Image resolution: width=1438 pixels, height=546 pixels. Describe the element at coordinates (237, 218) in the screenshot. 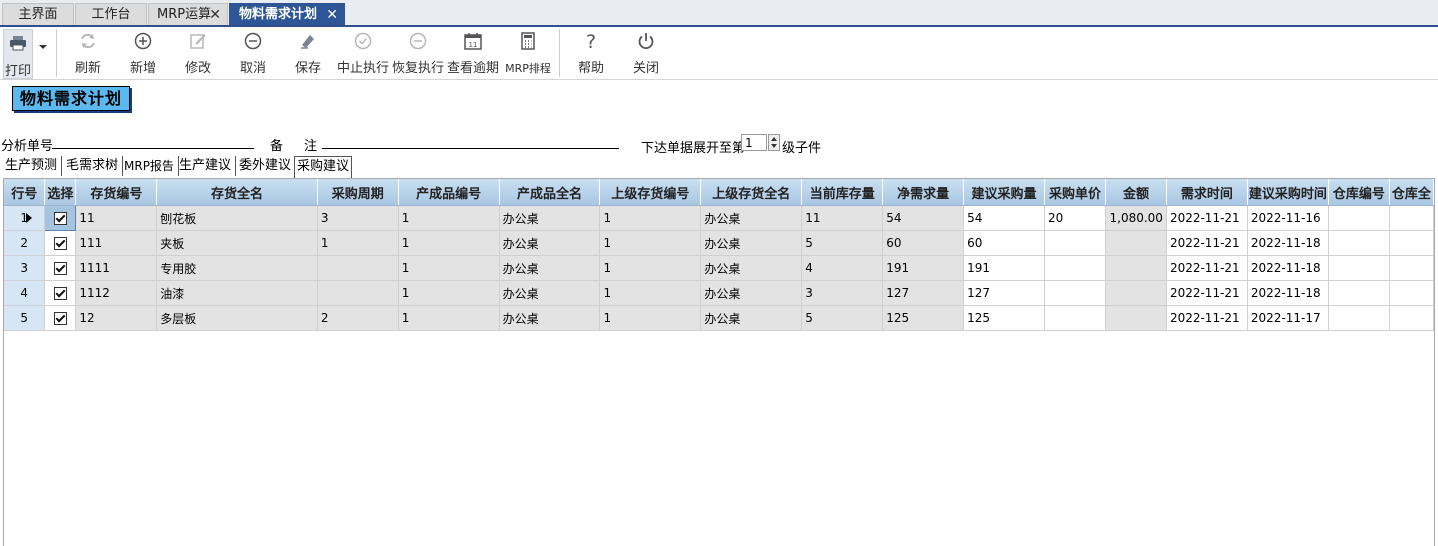

I see `cell-name: 刨花板` at that location.